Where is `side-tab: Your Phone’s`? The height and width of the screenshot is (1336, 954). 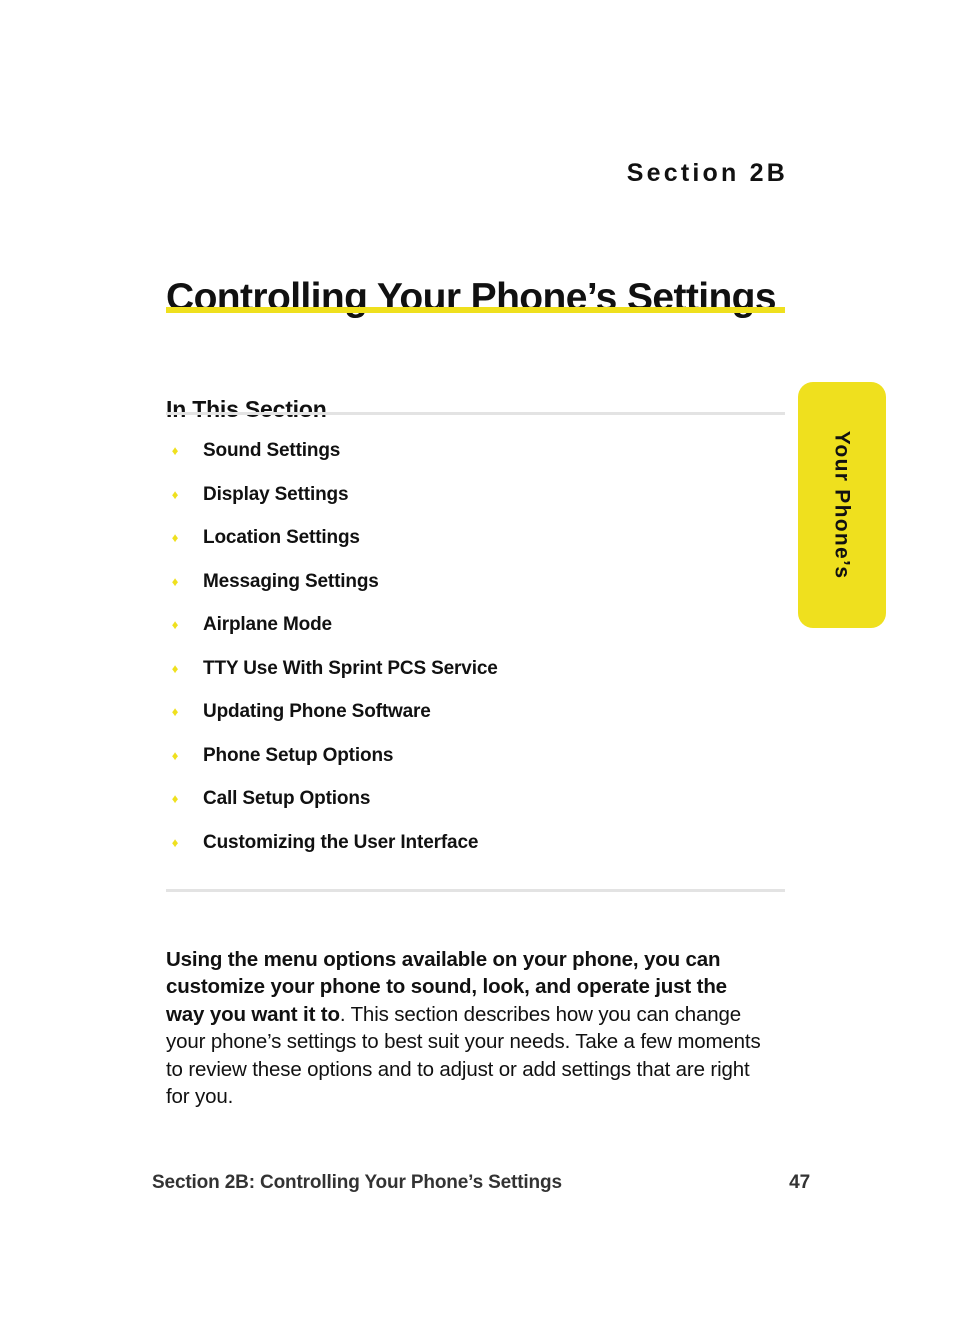
side-tab: Your Phone’s is located at coordinates (842, 505).